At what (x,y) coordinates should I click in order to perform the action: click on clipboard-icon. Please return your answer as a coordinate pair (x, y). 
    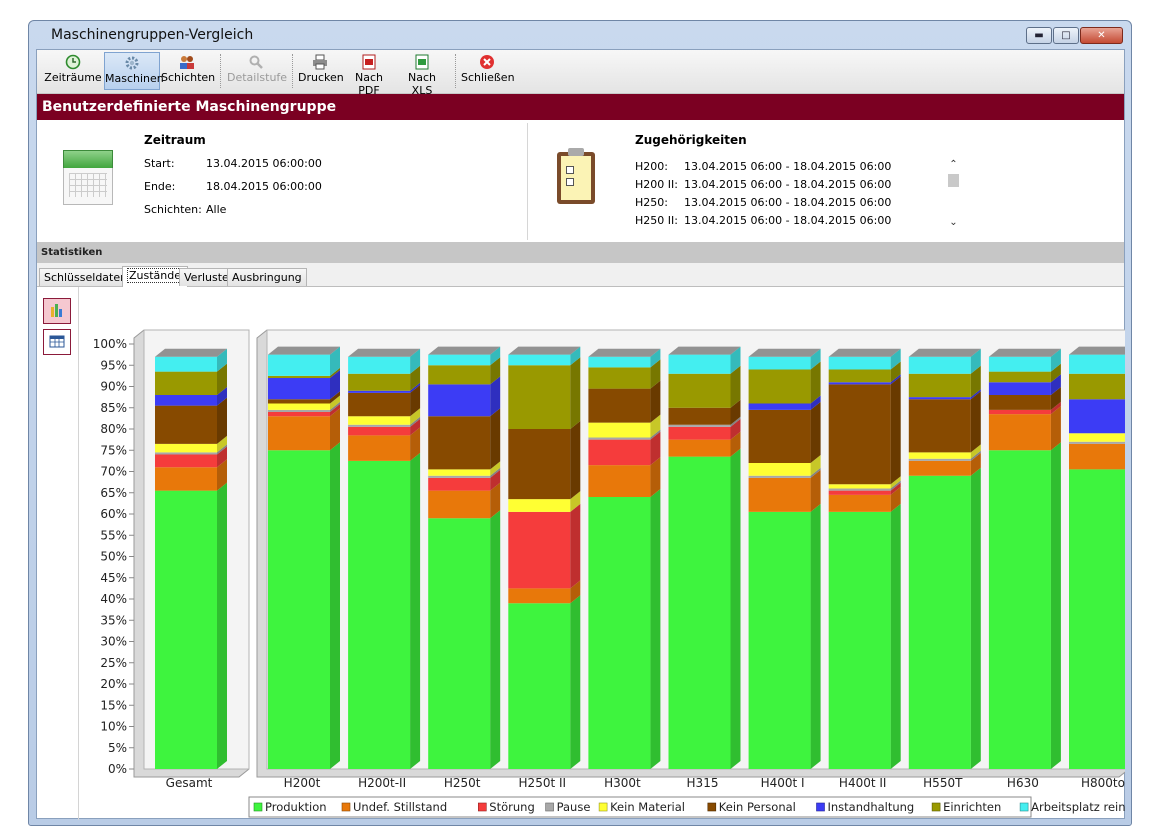
    Looking at the image, I should click on (577, 177).